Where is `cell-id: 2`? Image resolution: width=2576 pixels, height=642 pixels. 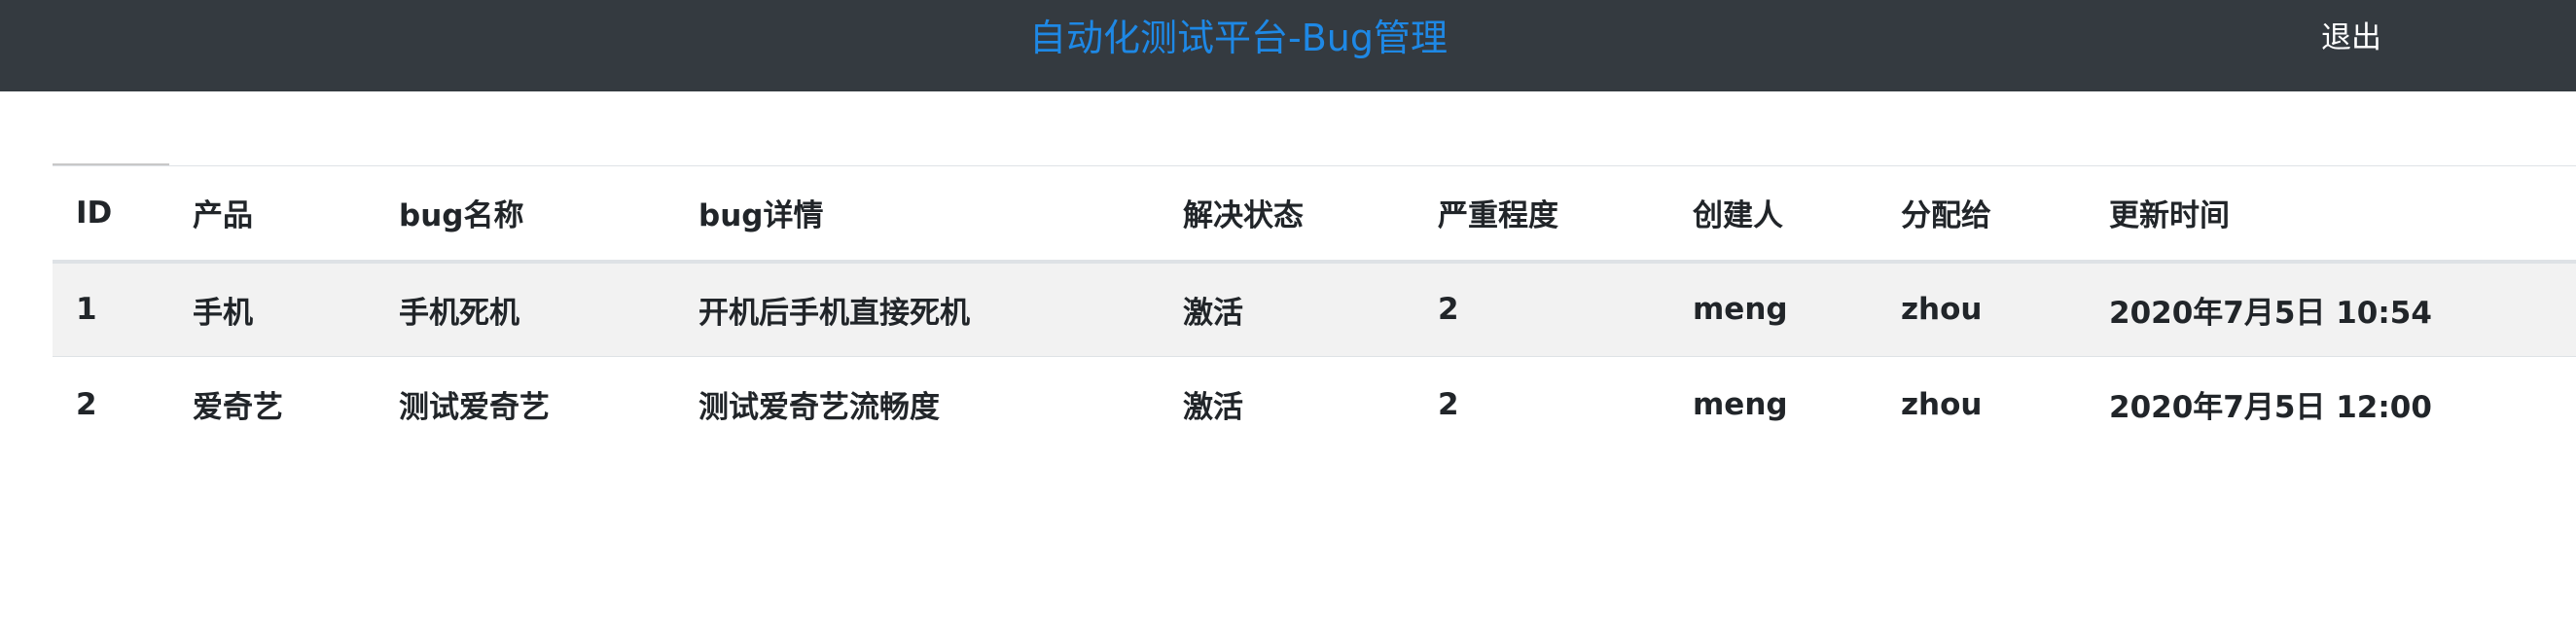
cell-id: 2 is located at coordinates (86, 404).